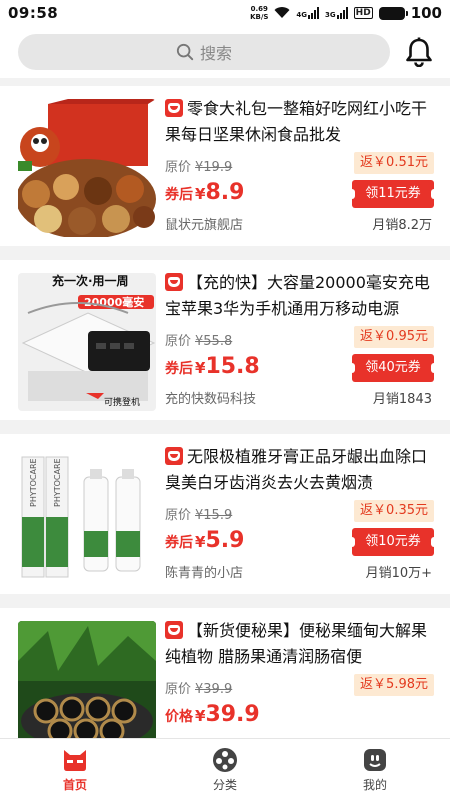 The height and width of the screenshot is (800, 450). What do you see at coordinates (185, 52) in the screenshot?
I see `search-icon` at bounding box center [185, 52].